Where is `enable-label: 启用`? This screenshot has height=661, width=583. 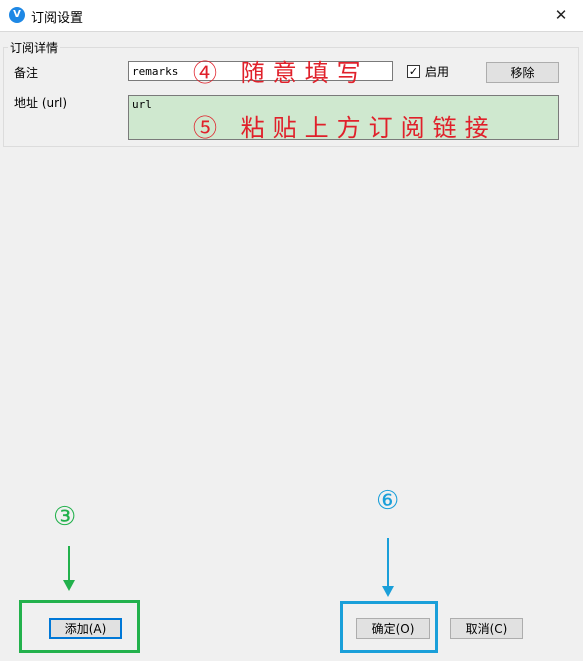 enable-label: 启用 is located at coordinates (437, 71).